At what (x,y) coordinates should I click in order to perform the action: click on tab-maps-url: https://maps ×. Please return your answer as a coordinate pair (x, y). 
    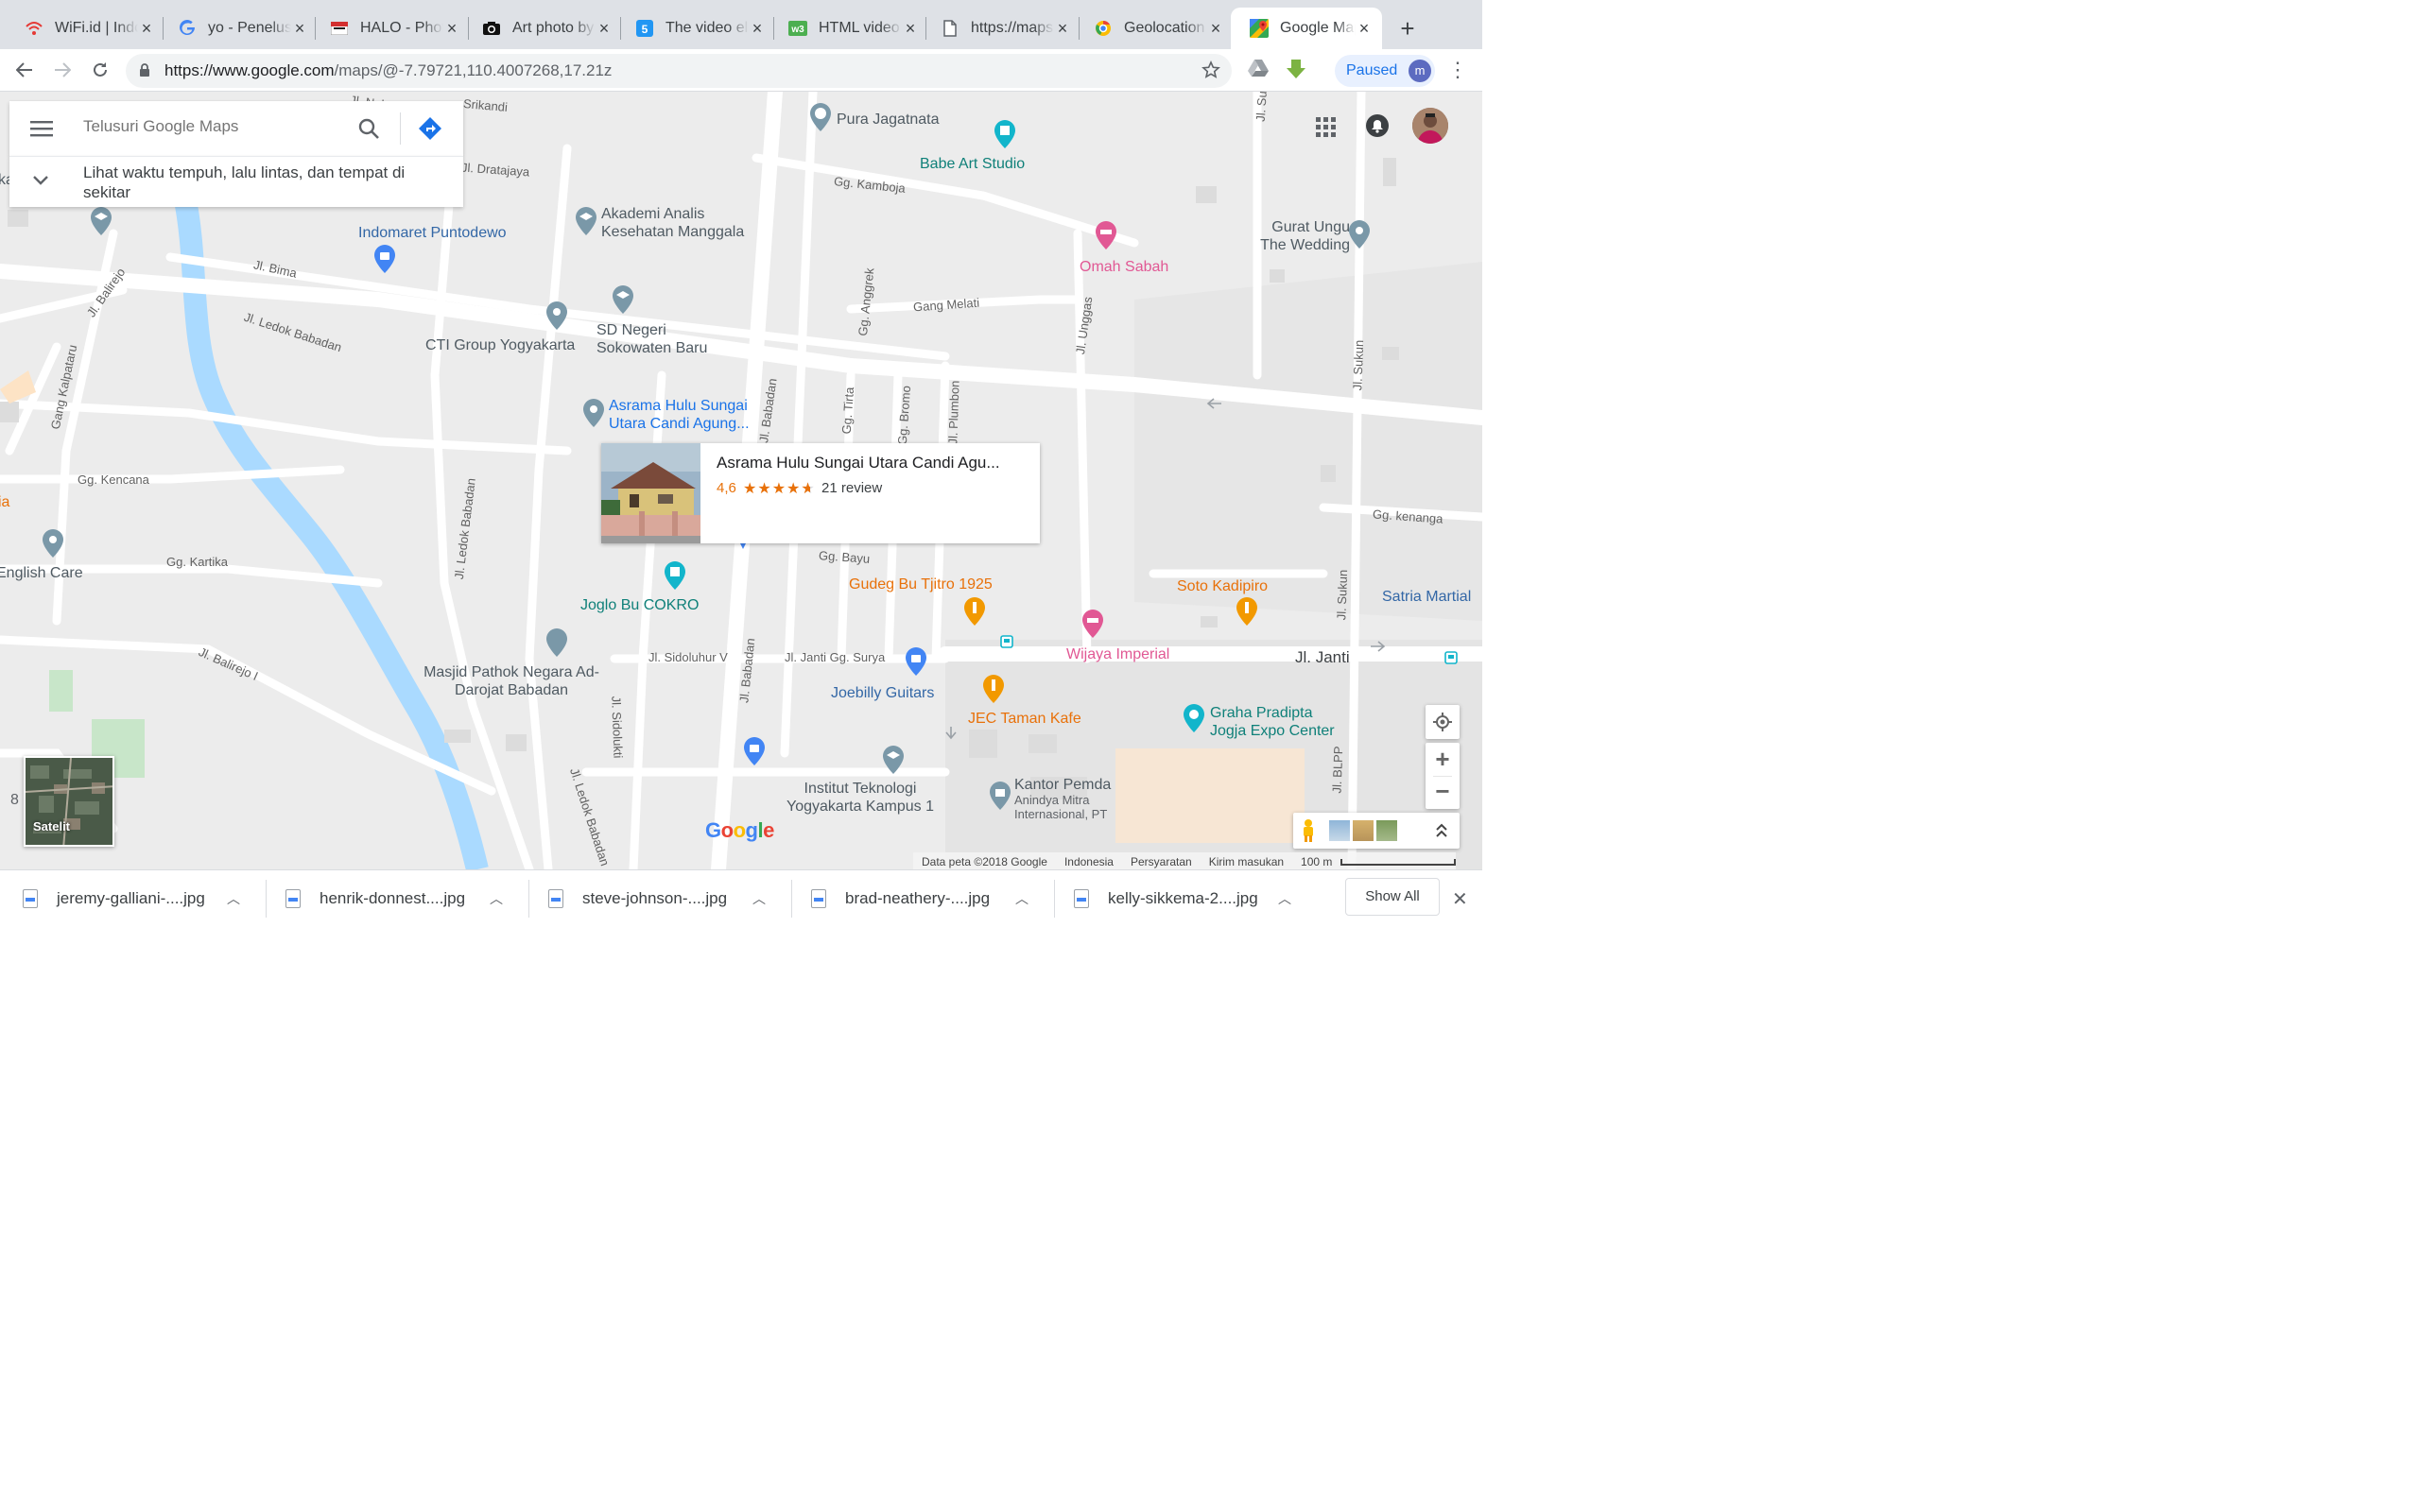
    Looking at the image, I should click on (1001, 28).